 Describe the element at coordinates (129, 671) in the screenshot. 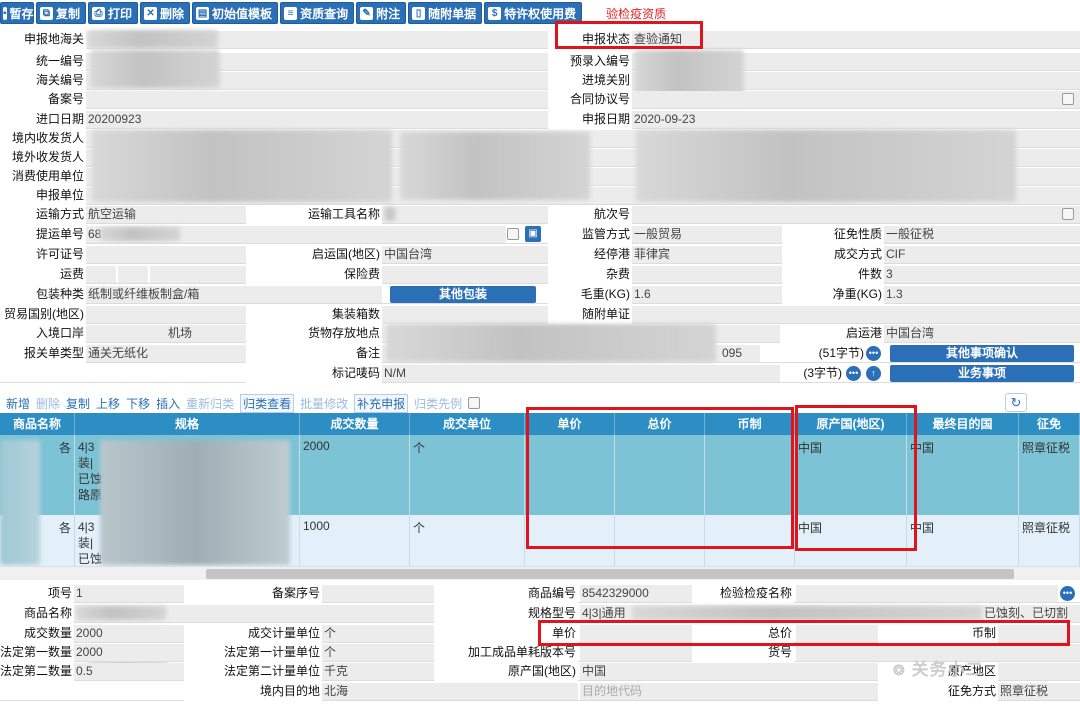

I see `legal-qty2-field: 0.5` at that location.